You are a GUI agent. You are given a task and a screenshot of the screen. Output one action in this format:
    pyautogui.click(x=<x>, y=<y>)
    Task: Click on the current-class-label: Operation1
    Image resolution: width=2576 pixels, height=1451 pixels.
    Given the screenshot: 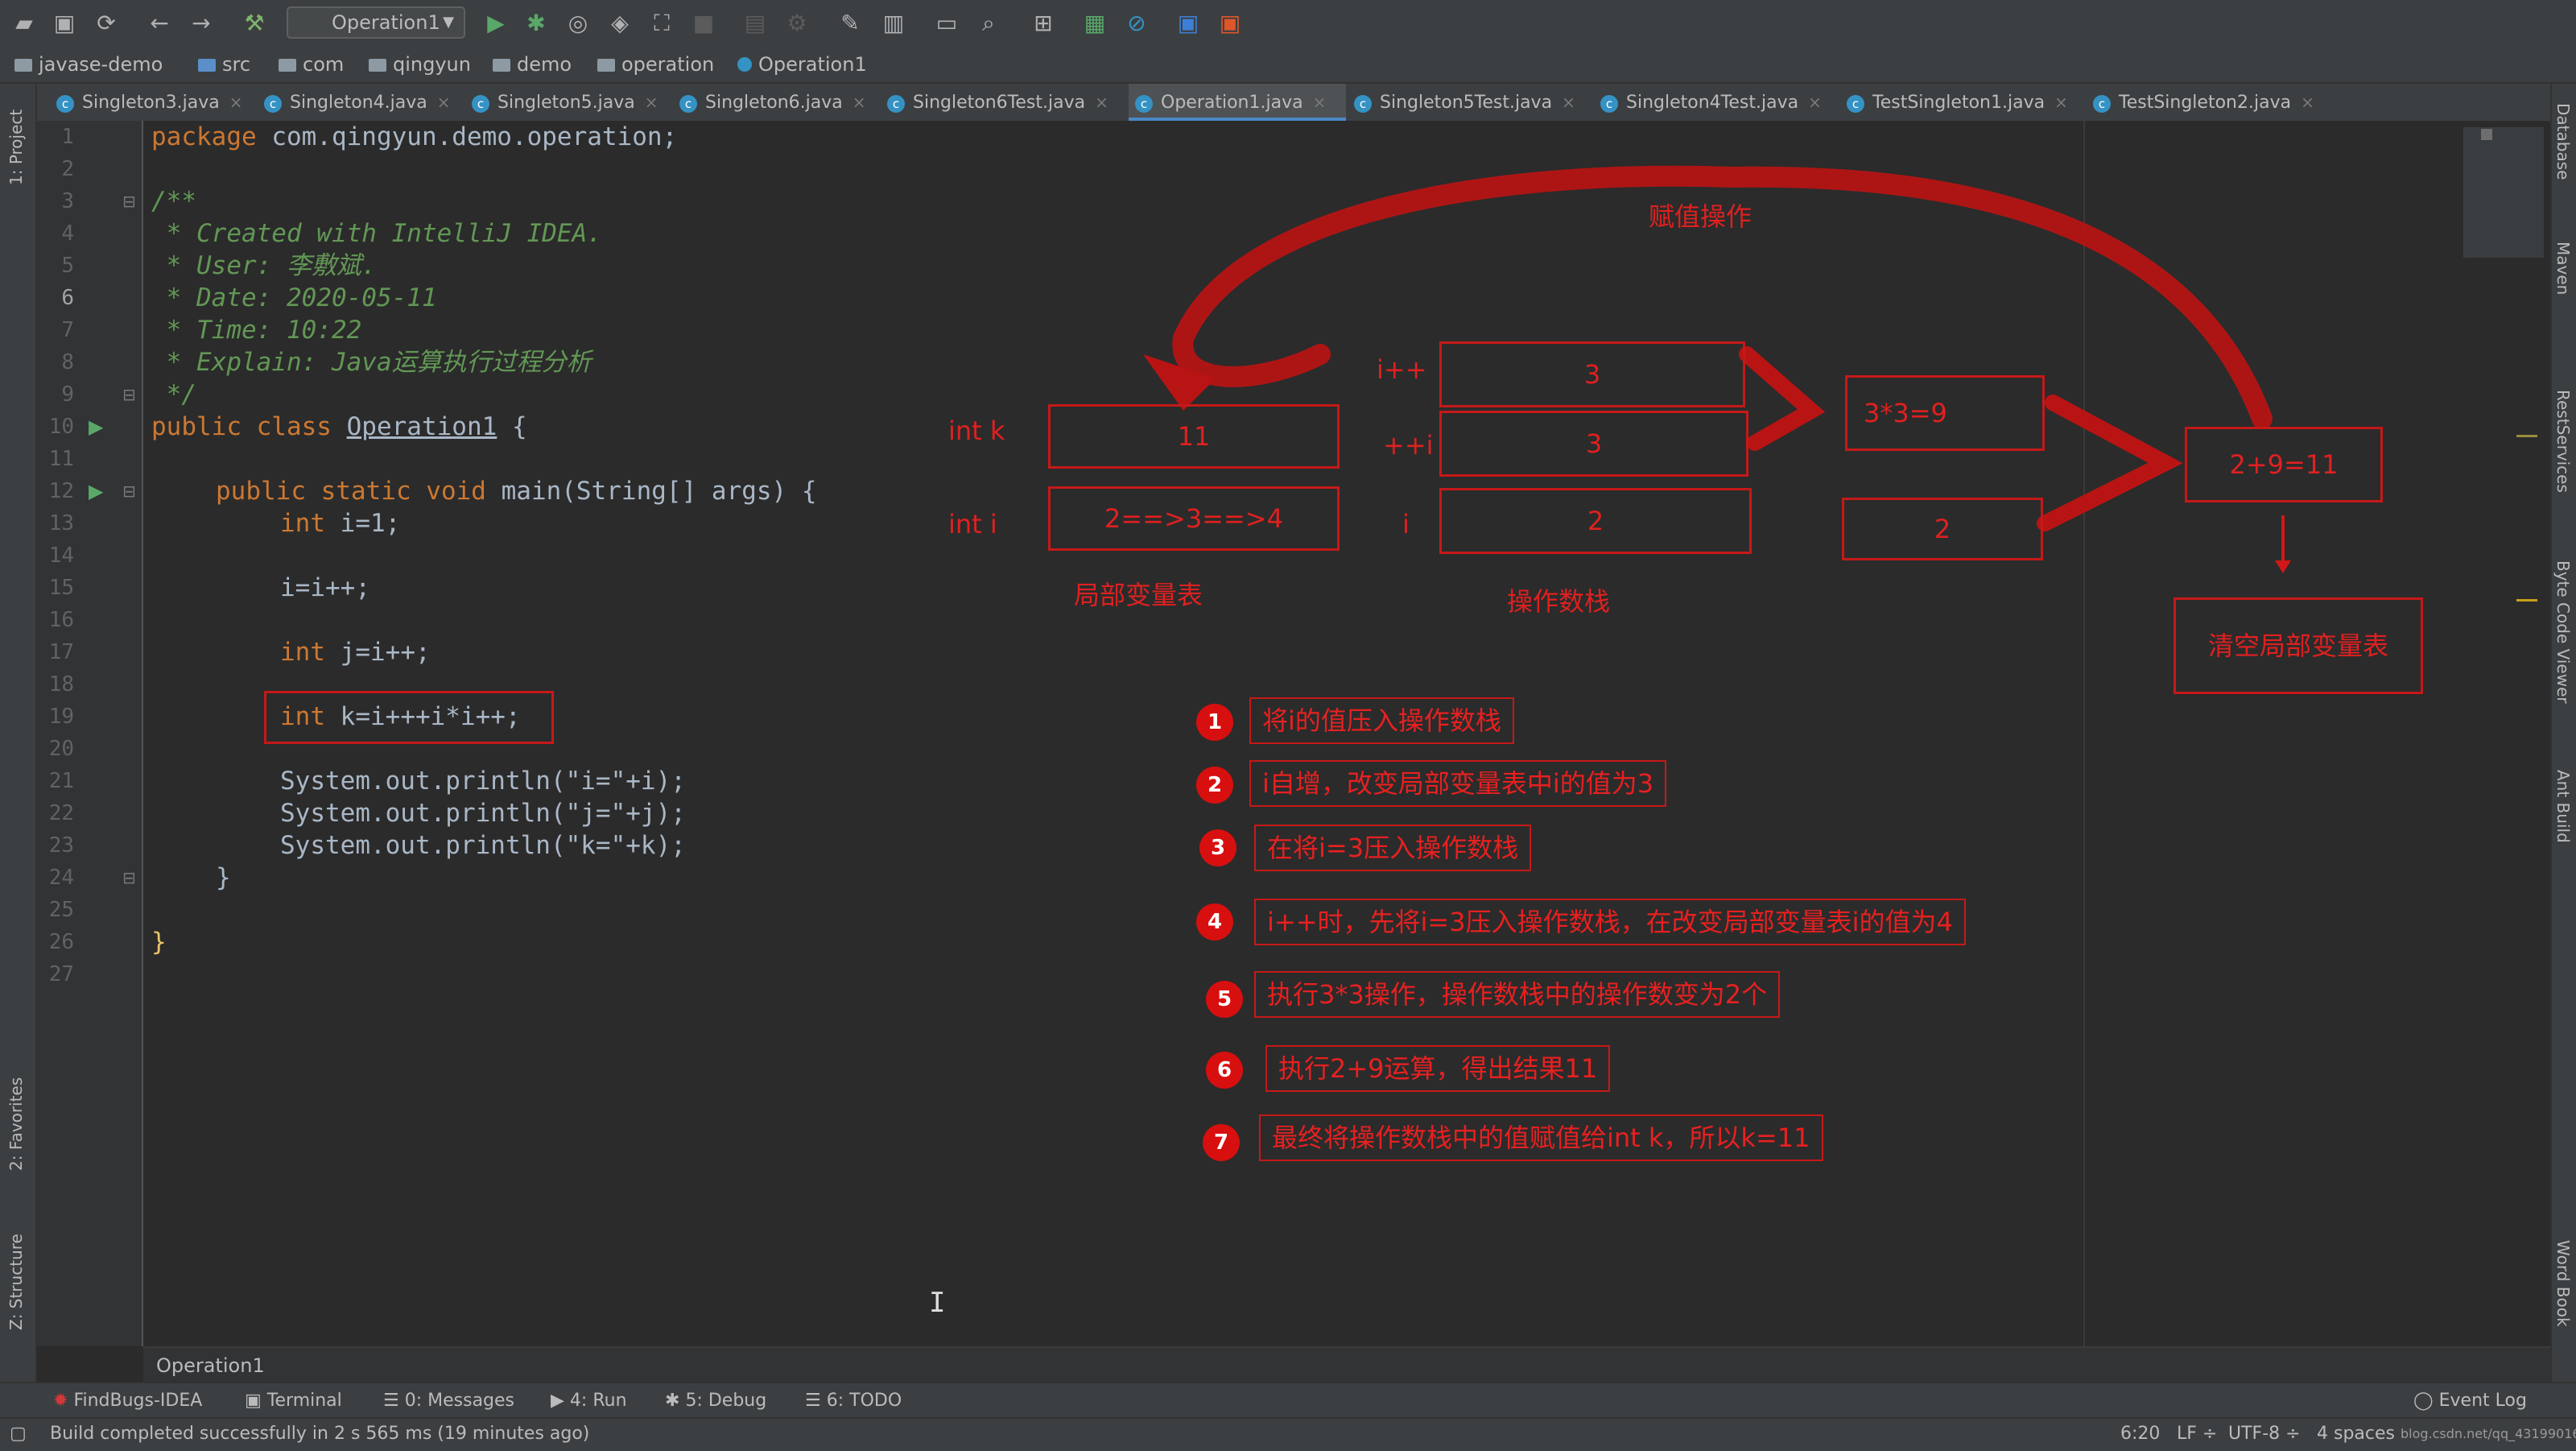 What is the action you would take?
    pyautogui.click(x=211, y=1365)
    